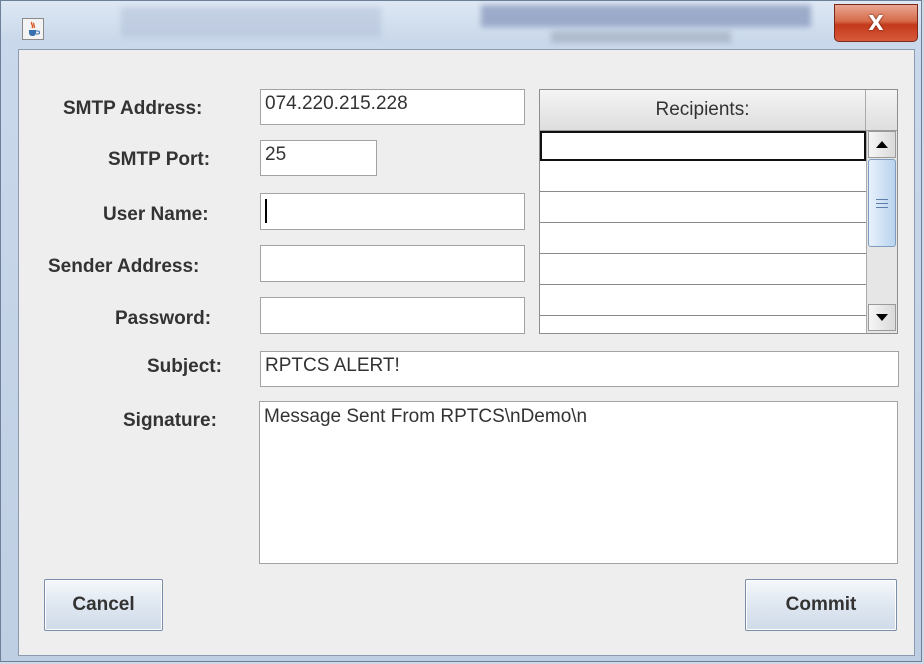 This screenshot has height=664, width=924. I want to click on recipients-scrollbar, so click(881, 232).